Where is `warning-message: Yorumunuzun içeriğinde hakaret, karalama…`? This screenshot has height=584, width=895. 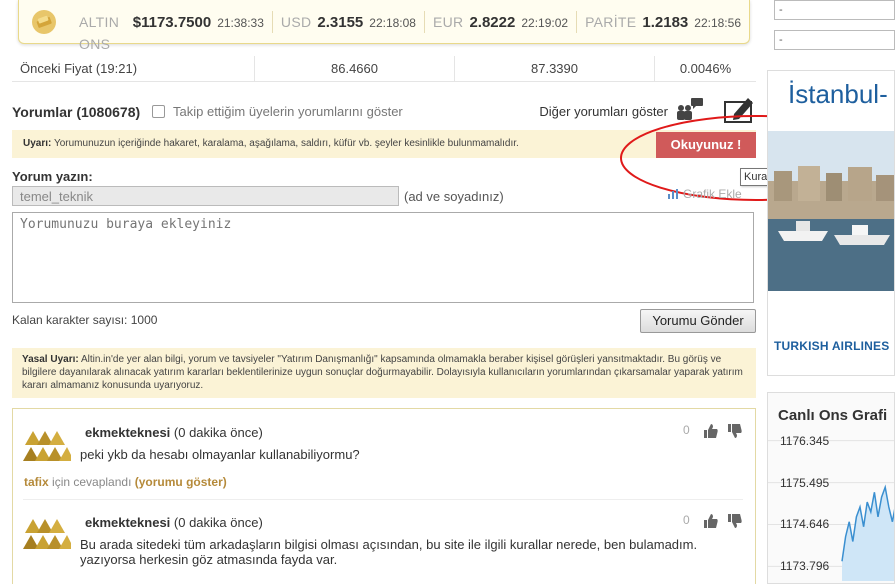
warning-message: Yorumunuzun içeriğinde hakaret, karalama… is located at coordinates (286, 143).